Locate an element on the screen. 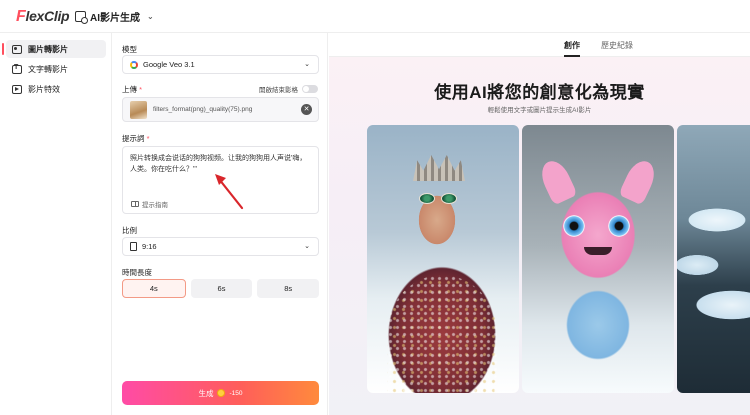 This screenshot has width=750, height=415. logo-text: lexClip is located at coordinates (47, 16).